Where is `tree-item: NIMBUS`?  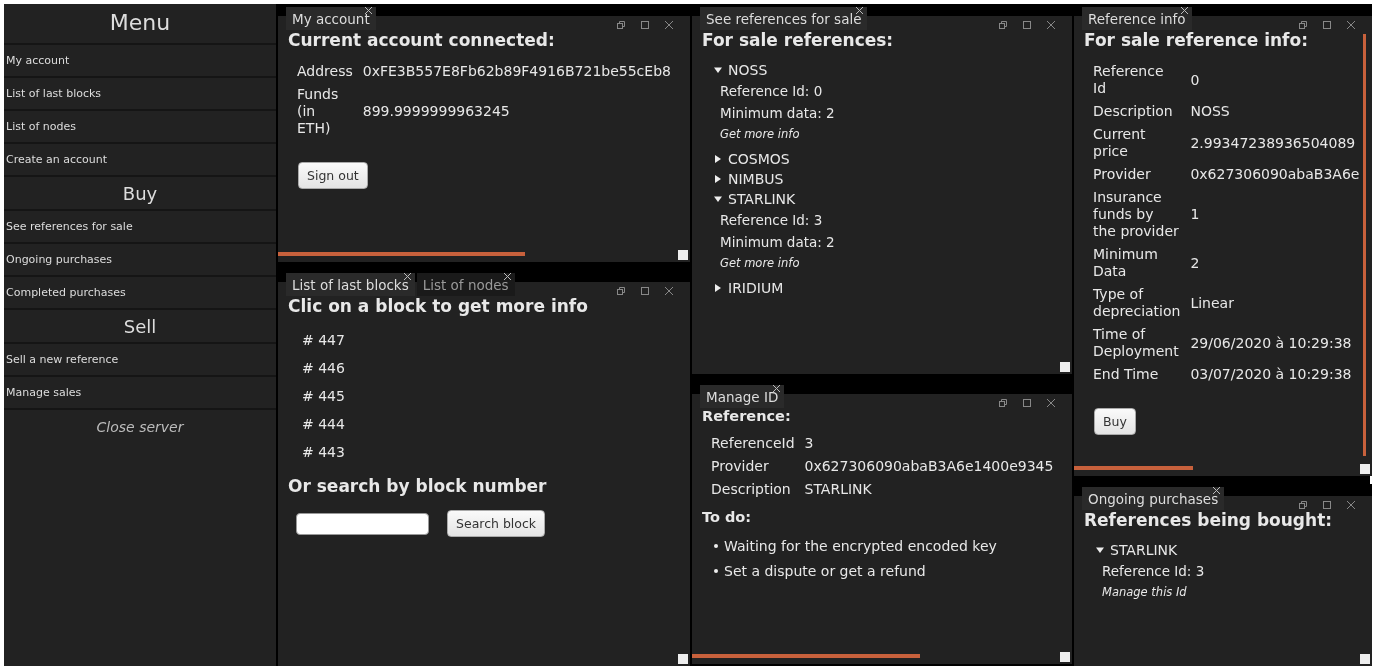 tree-item: NIMBUS is located at coordinates (749, 179).